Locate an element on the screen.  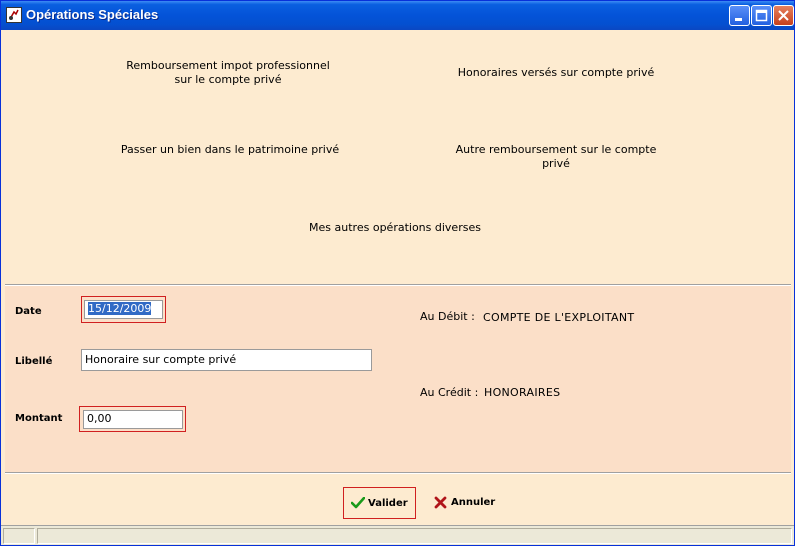
divider-bottom is located at coordinates (398, 473).